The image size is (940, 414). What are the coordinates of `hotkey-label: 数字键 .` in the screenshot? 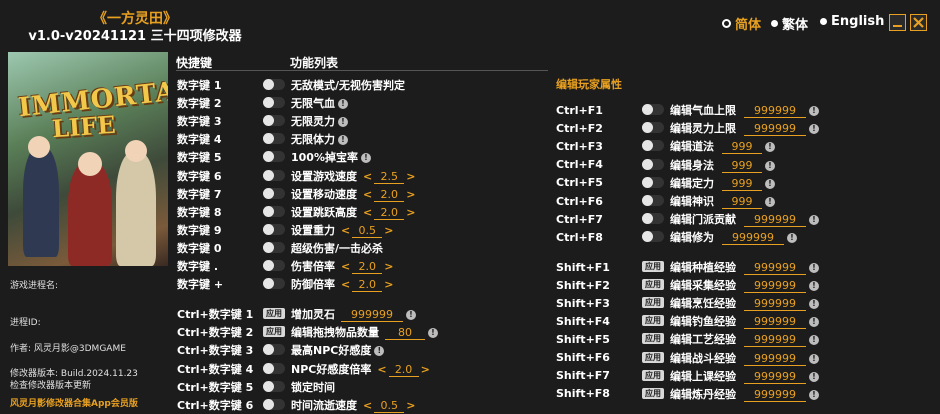 It's located at (198, 266).